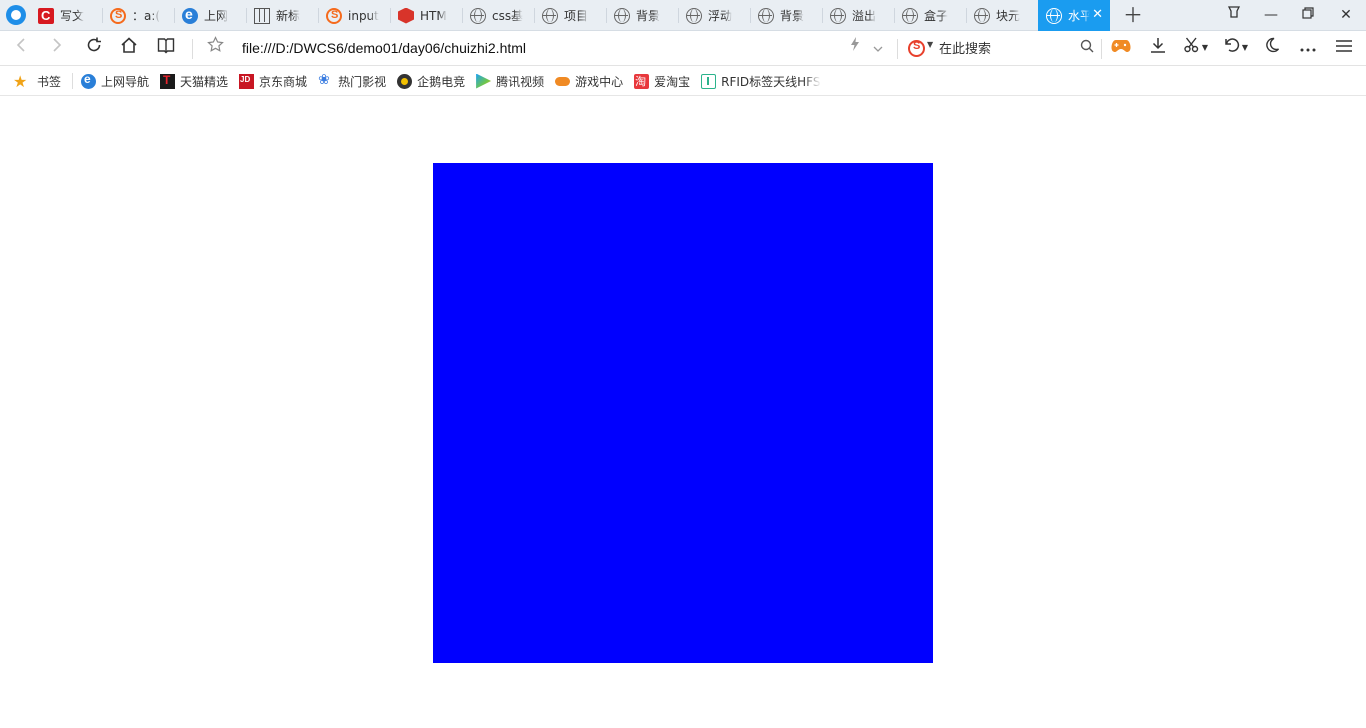 The image size is (1366, 728). What do you see at coordinates (709, 81) in the screenshot?
I see `book-icon` at bounding box center [709, 81].